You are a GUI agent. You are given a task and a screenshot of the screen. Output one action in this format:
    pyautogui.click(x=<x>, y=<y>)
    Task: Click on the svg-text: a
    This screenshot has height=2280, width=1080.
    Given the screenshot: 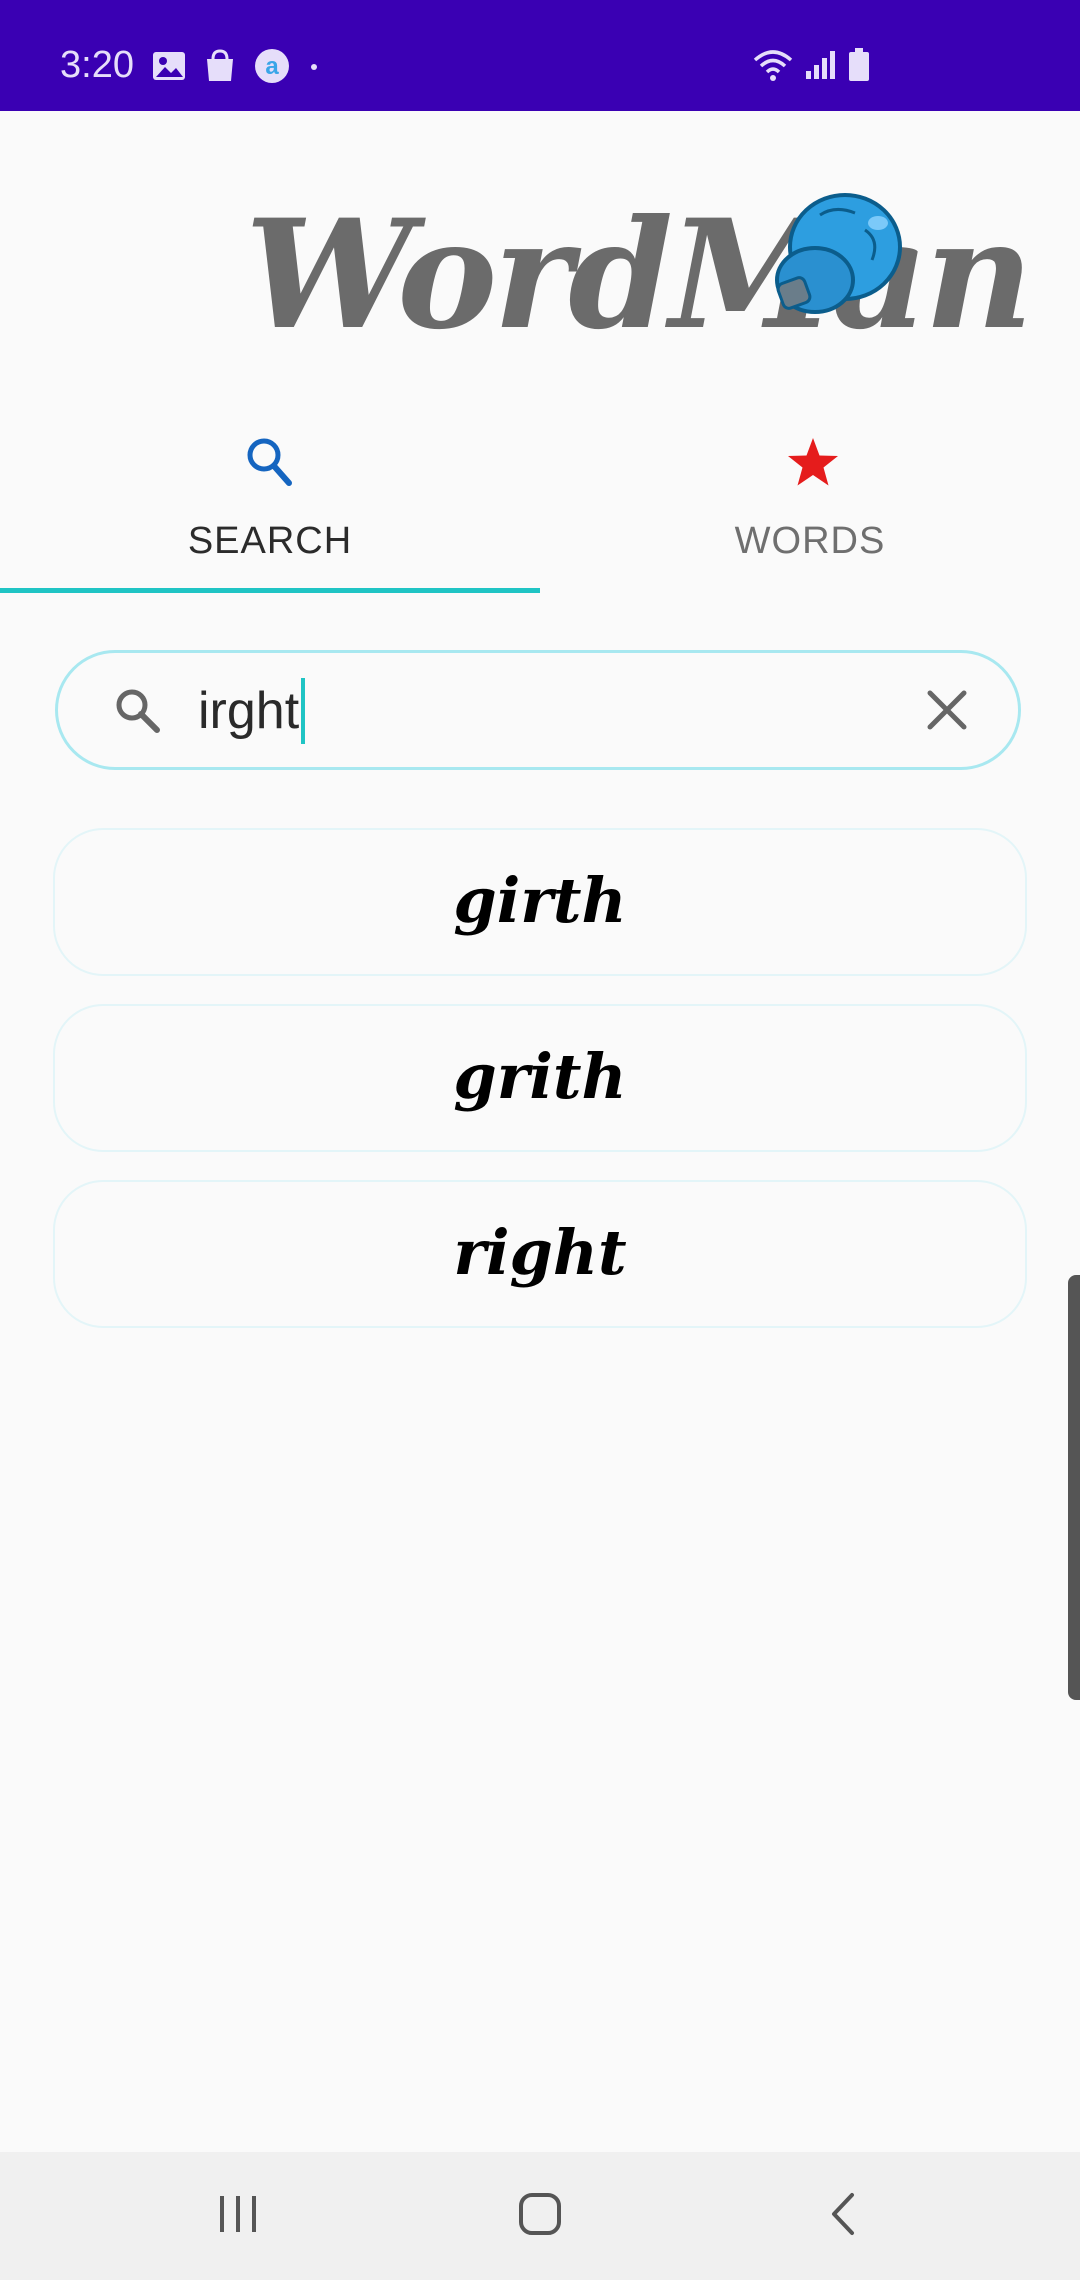 What is the action you would take?
    pyautogui.click(x=272, y=66)
    